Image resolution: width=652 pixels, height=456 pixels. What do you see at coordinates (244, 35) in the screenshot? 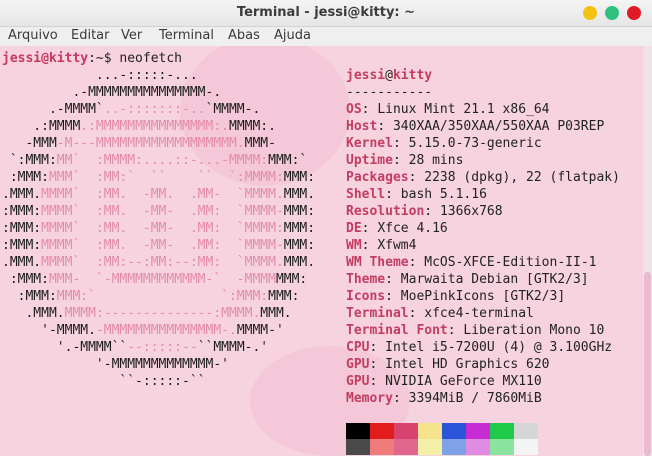
I see `menu-abas: Abas` at bounding box center [244, 35].